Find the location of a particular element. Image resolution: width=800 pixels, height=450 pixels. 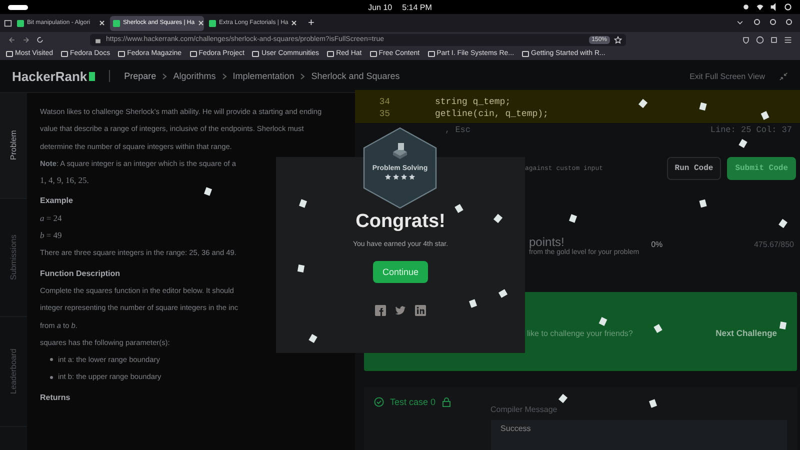

example-heading: Example is located at coordinates (56, 201).